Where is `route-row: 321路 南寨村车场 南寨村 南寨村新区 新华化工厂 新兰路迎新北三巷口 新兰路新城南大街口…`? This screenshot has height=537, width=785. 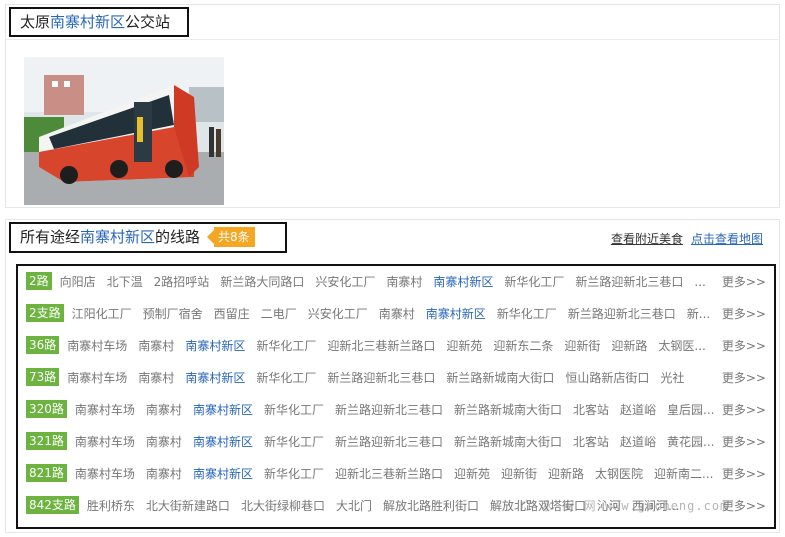
route-row: 321路 南寨村车场 南寨村 南寨村新区 新华化工厂 新兰路迎新北三巷口 新兰路新城南大街口… is located at coordinates (396, 441).